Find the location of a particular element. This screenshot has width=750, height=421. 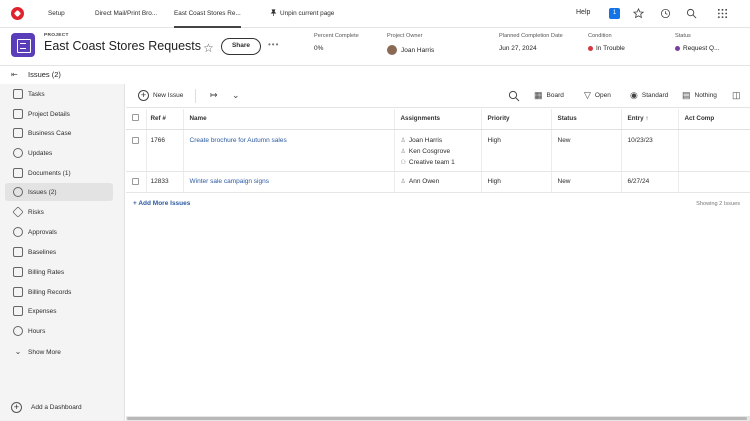

sidebar-show-more: ⌄ Show More is located at coordinates (59, 352).